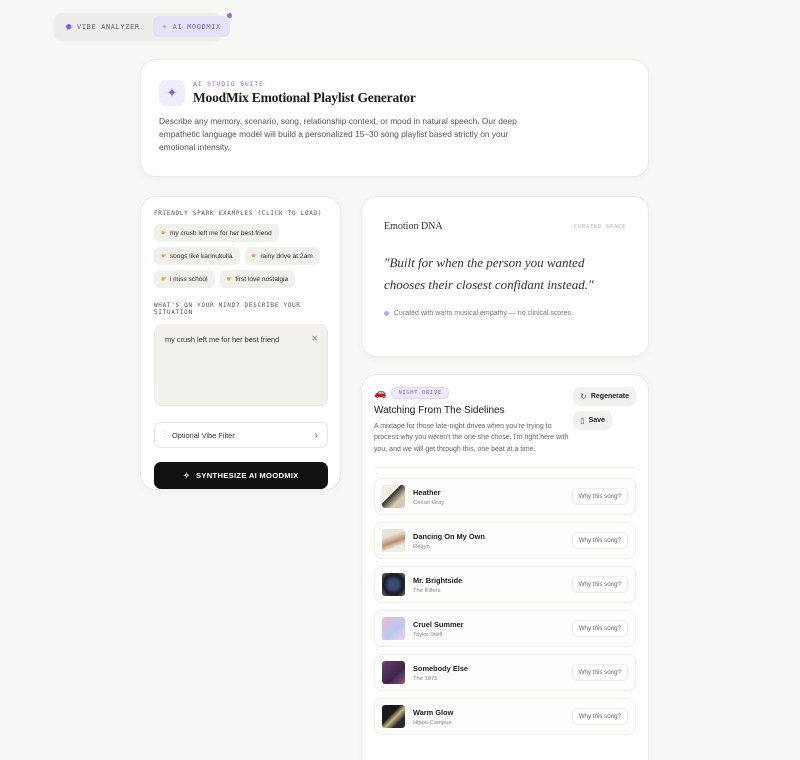  I want to click on song-title: Somebody Else, so click(441, 668).